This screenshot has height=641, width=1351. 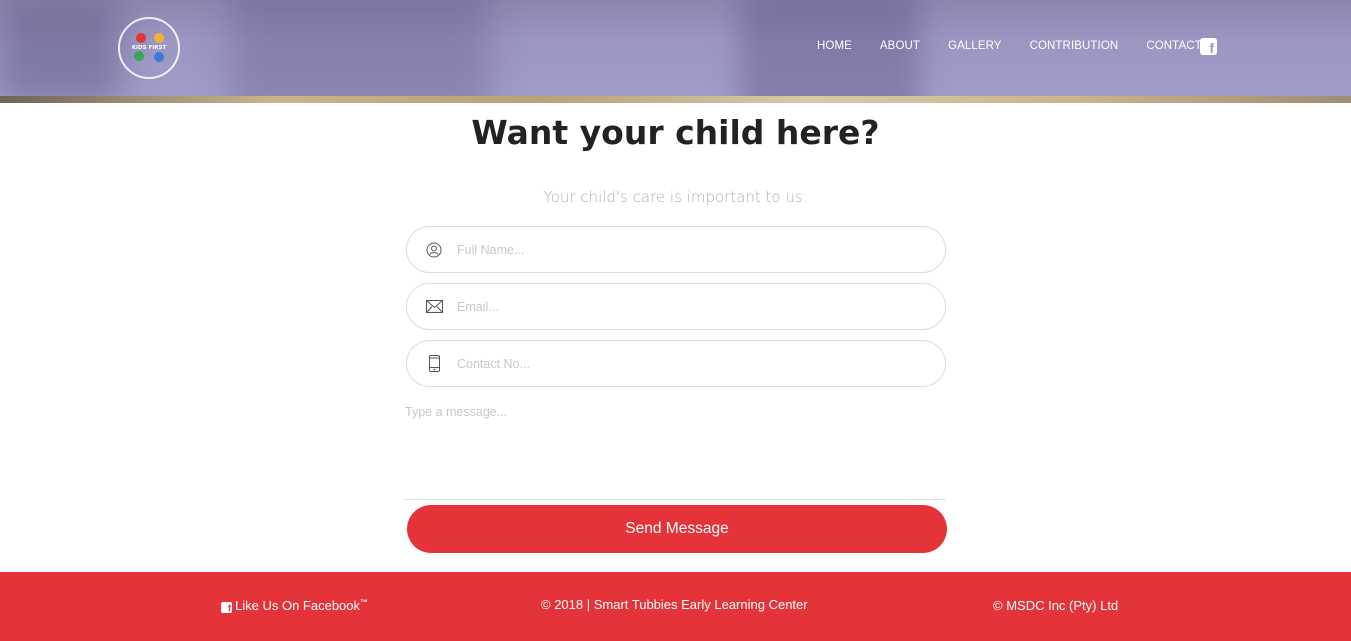 I want to click on logo-text: KIDS FIRST, so click(x=149, y=48).